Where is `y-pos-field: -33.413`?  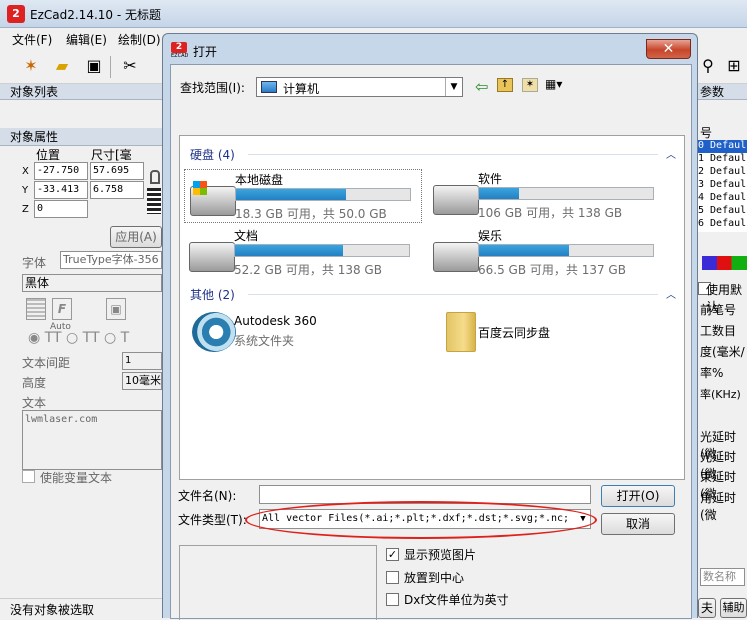 y-pos-field: -33.413 is located at coordinates (61, 190).